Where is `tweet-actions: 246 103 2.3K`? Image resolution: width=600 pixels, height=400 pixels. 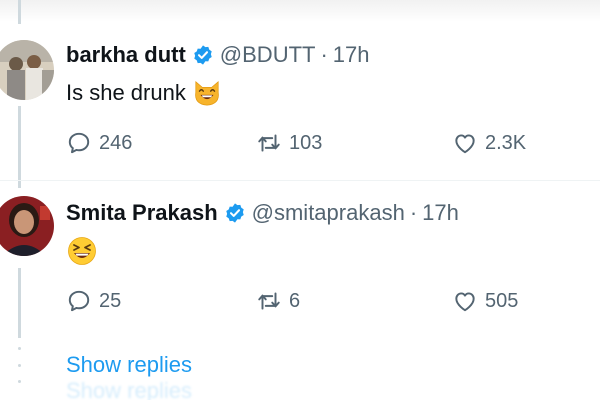 tweet-actions: 246 103 2.3K is located at coordinates (326, 145).